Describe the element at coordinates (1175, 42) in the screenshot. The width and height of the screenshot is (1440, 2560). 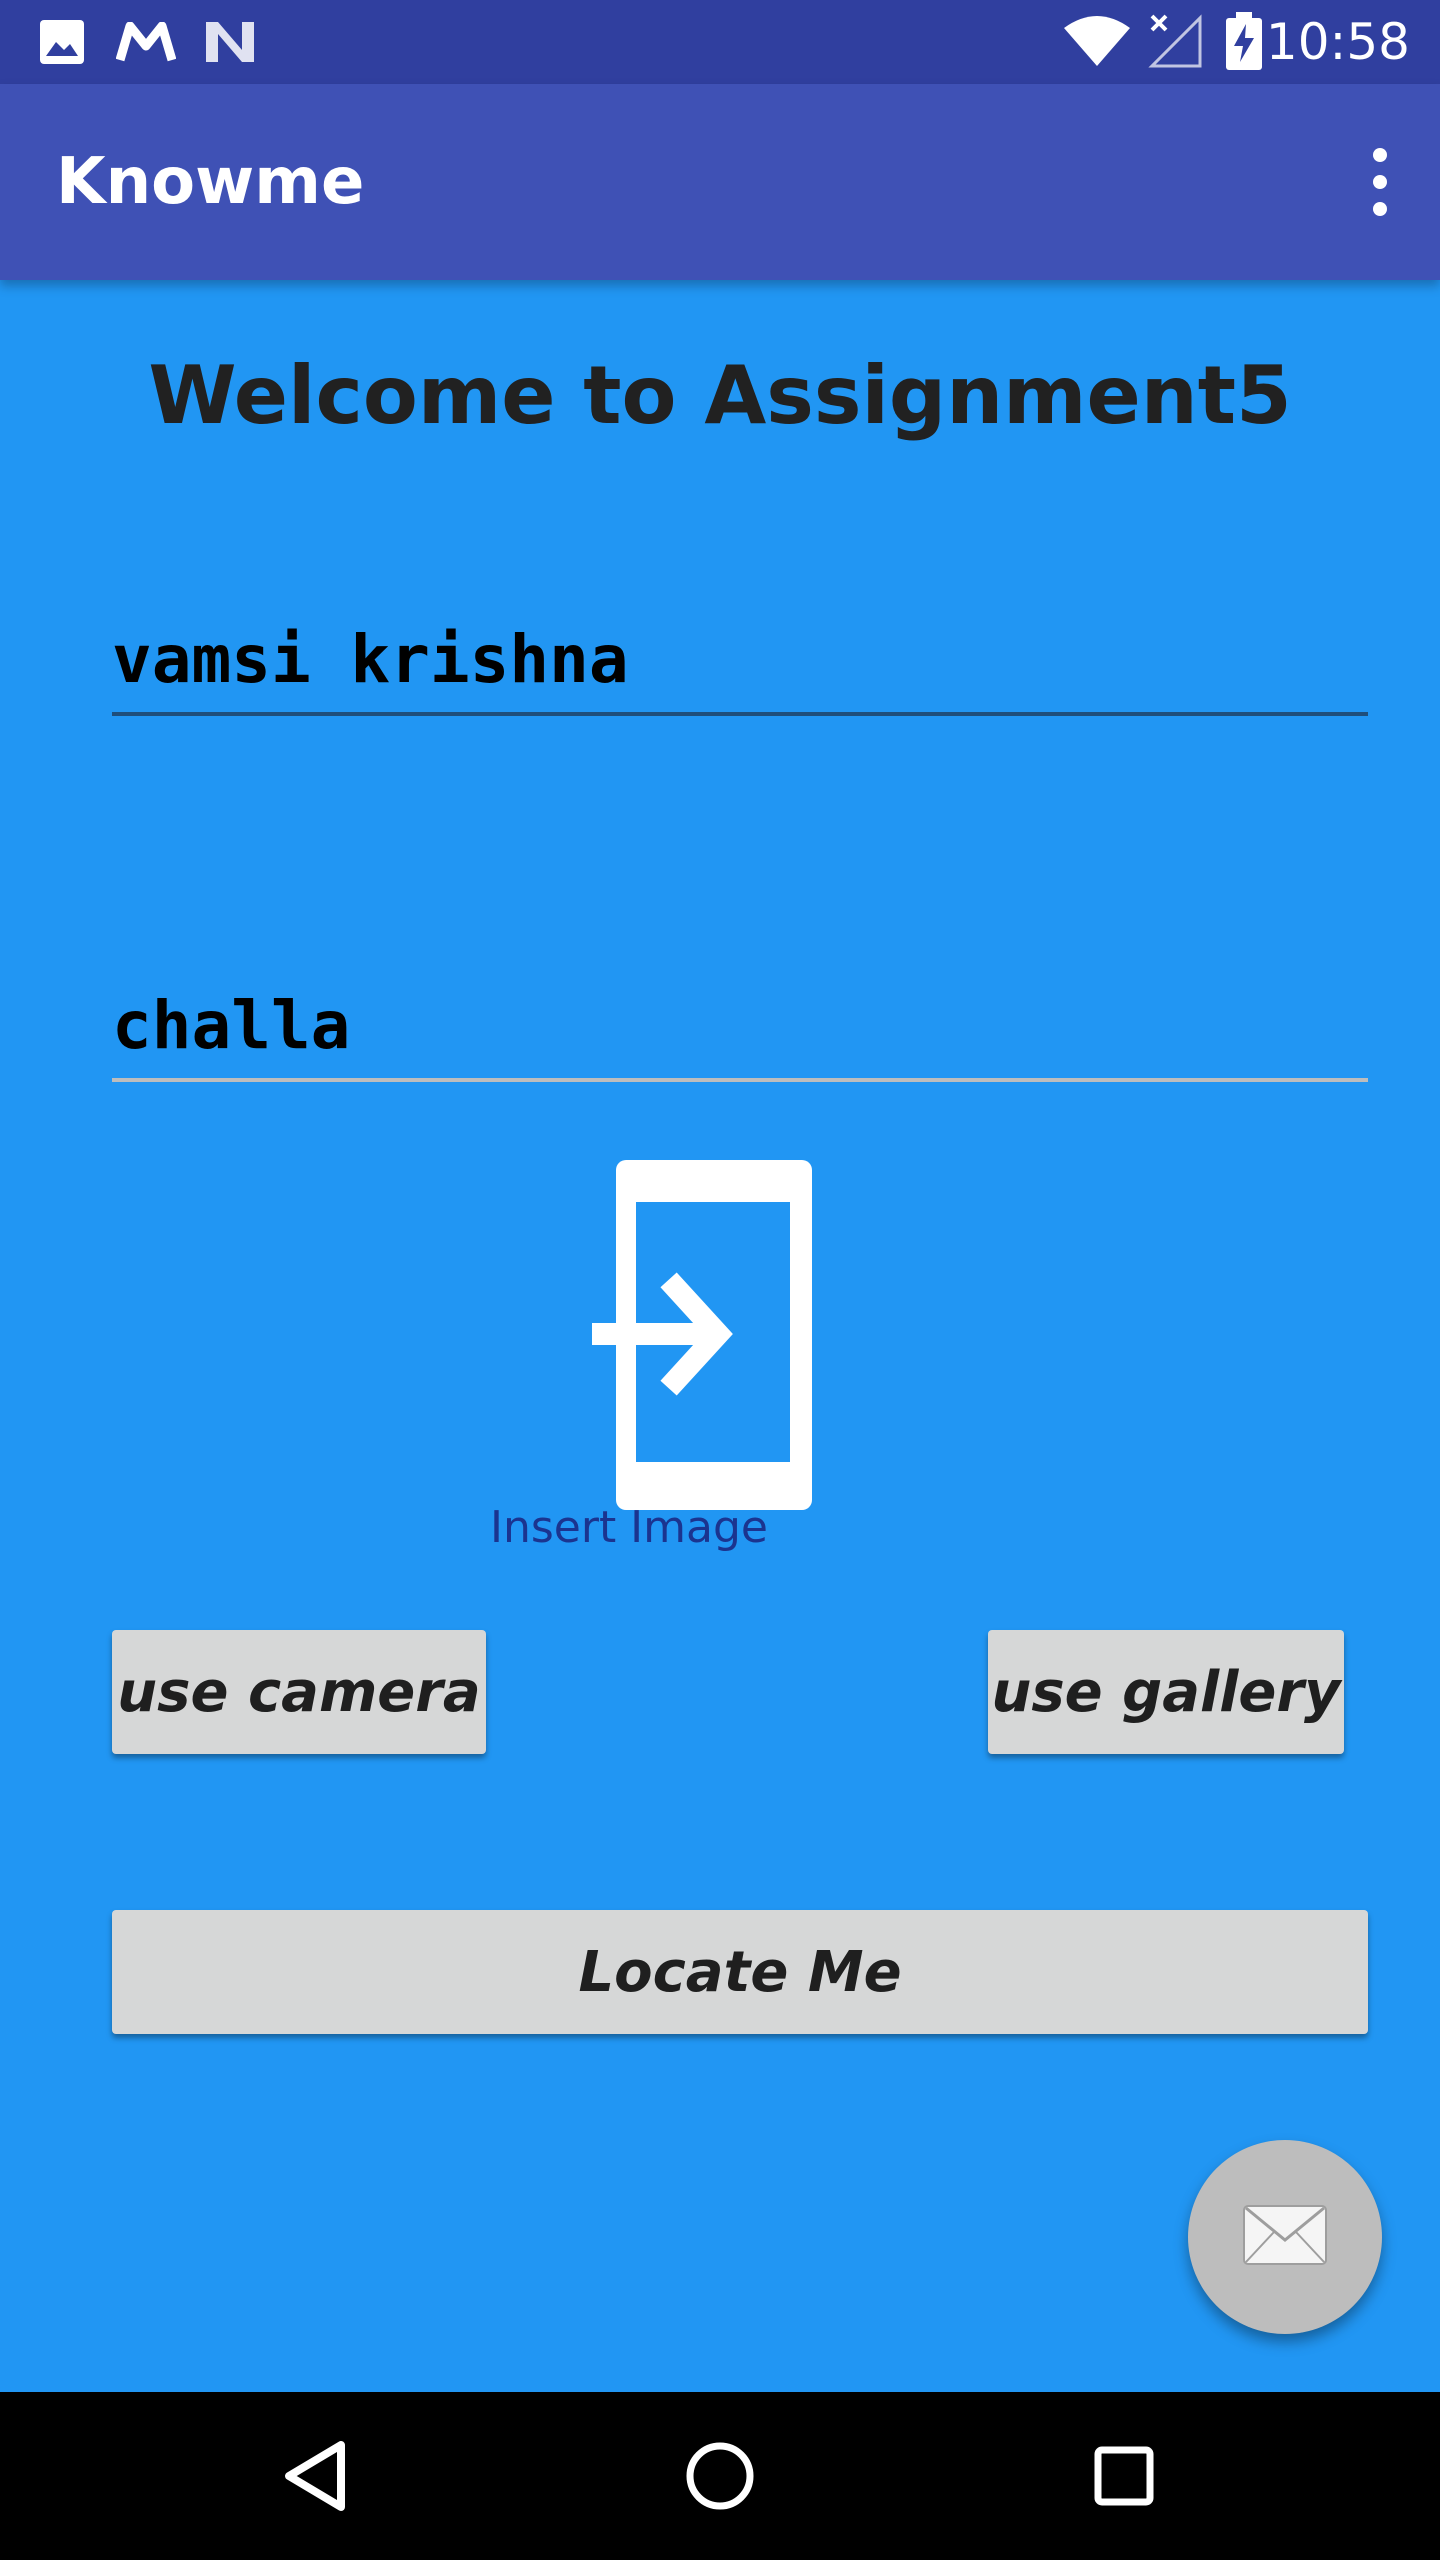
I see `no-signal-icon` at that location.